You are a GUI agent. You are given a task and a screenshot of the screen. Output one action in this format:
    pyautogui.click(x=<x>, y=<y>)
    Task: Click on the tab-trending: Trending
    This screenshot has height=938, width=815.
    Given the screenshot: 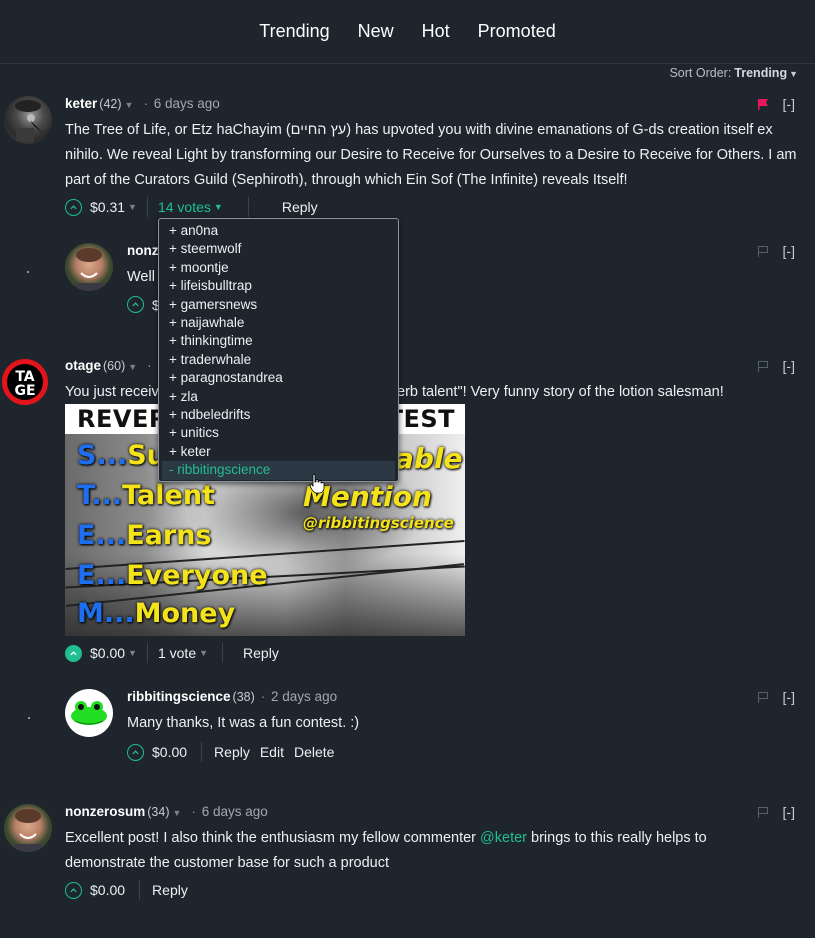 What is the action you would take?
    pyautogui.click(x=294, y=31)
    